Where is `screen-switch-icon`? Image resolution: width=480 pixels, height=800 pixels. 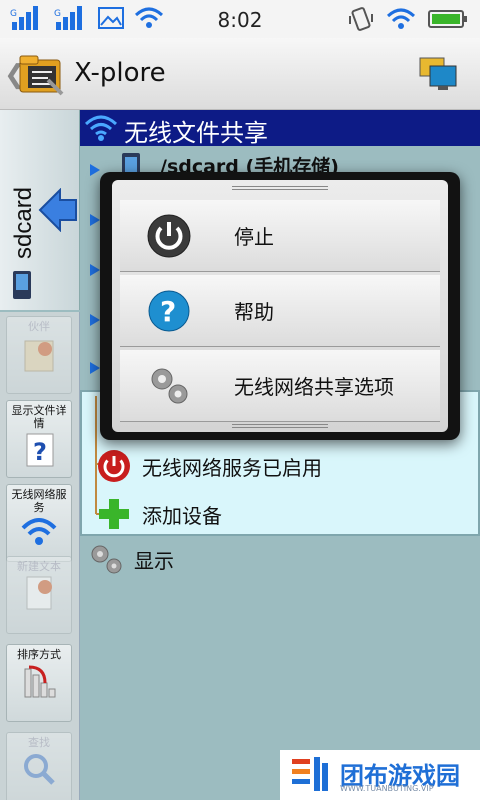
screen-switch-icon is located at coordinates (438, 74).